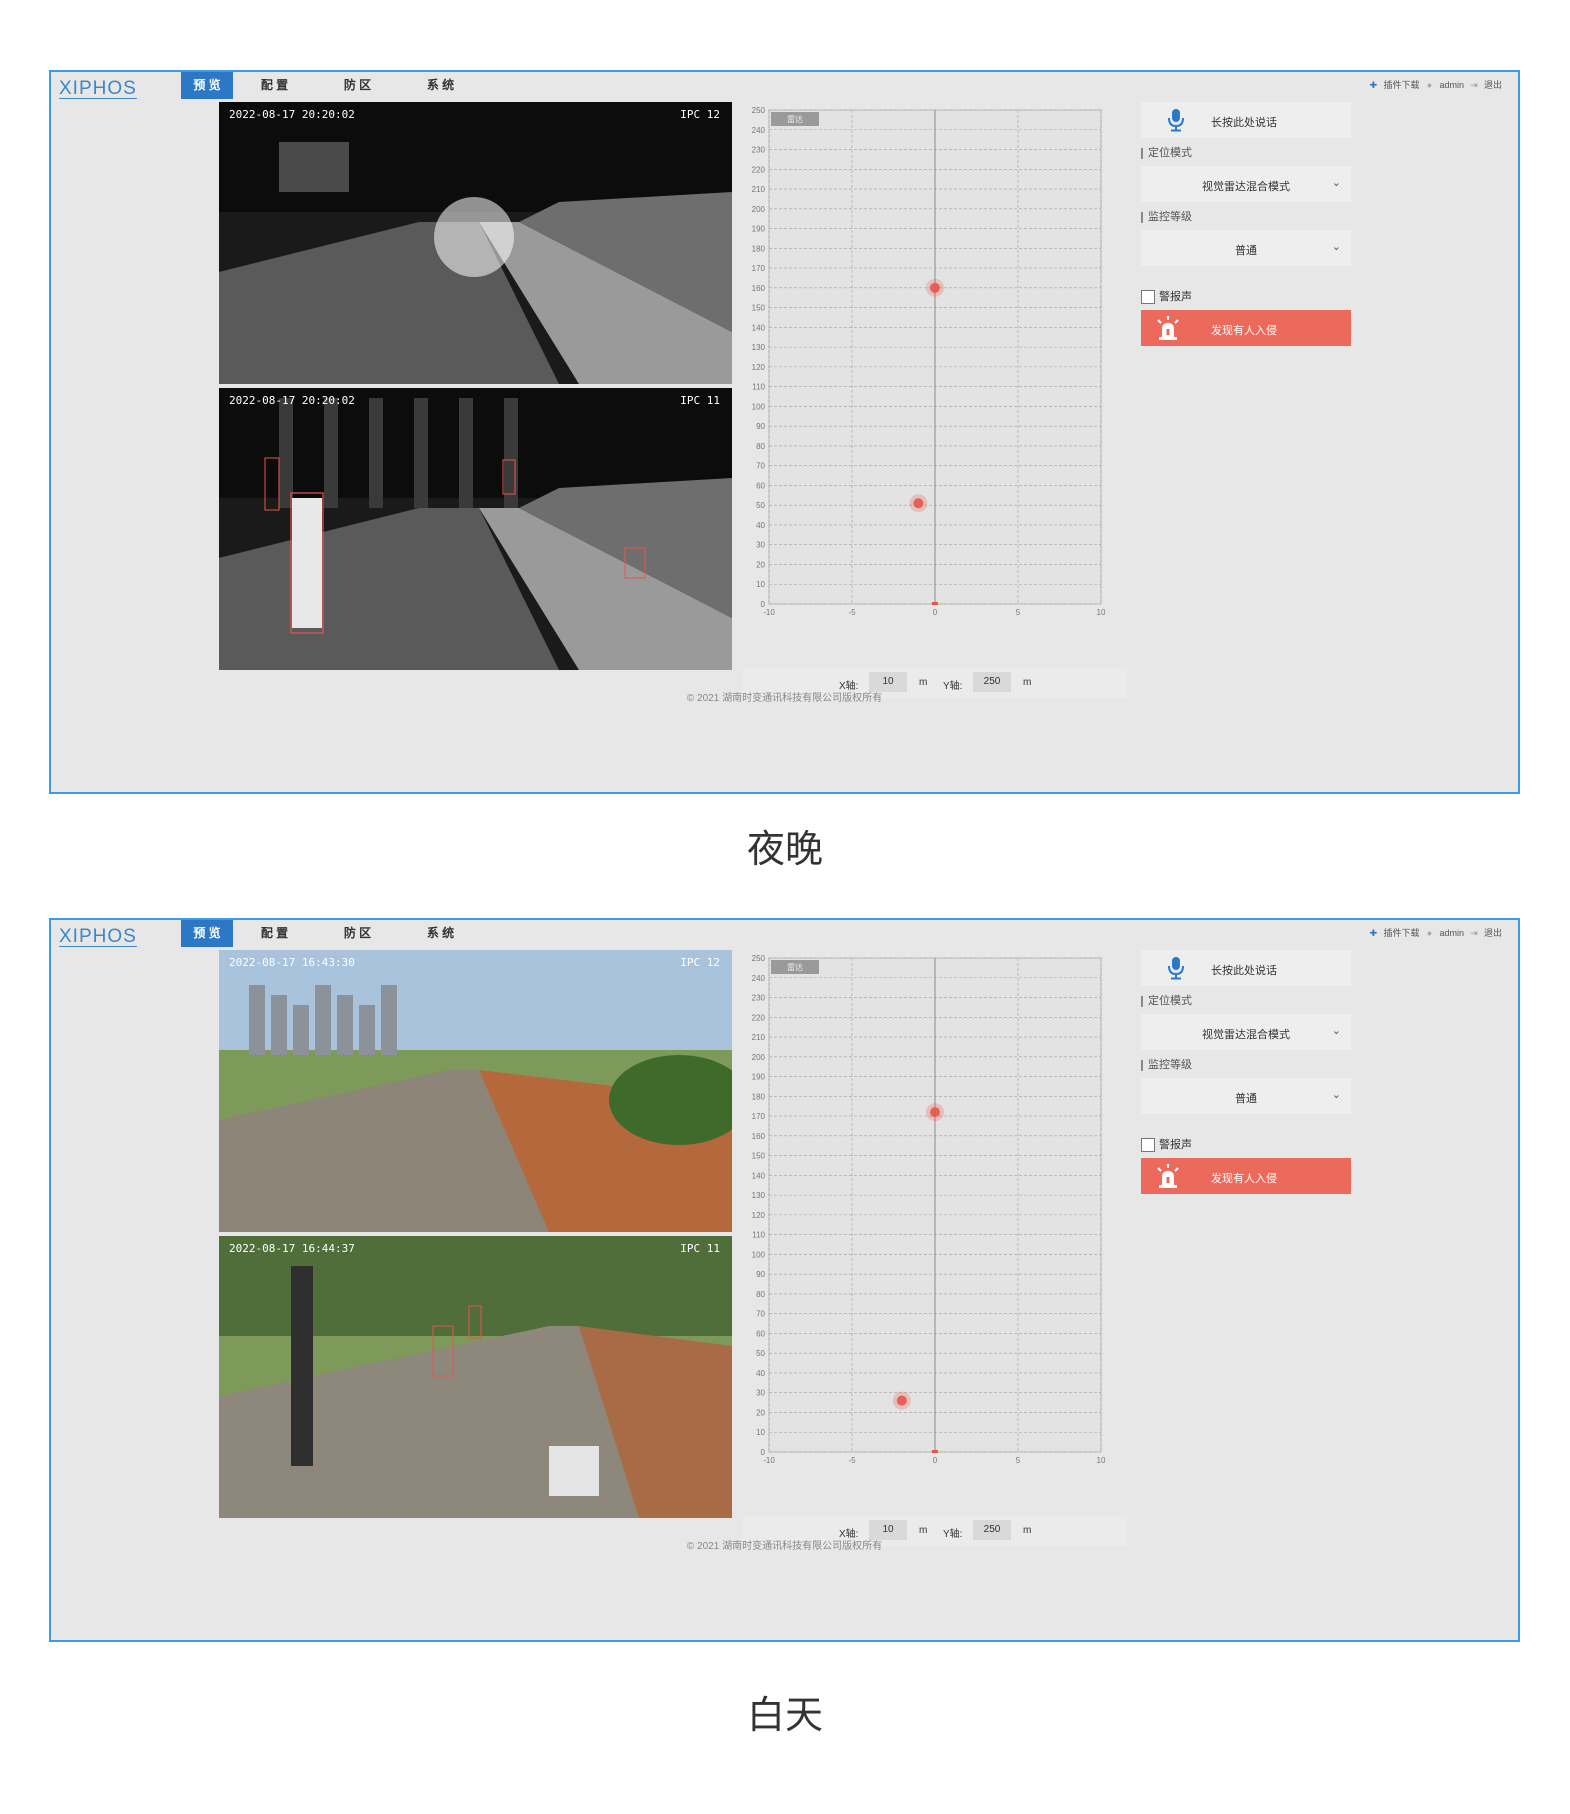 The width and height of the screenshot is (1570, 1814). I want to click on y-tick-label: 100, so click(759, 1254).